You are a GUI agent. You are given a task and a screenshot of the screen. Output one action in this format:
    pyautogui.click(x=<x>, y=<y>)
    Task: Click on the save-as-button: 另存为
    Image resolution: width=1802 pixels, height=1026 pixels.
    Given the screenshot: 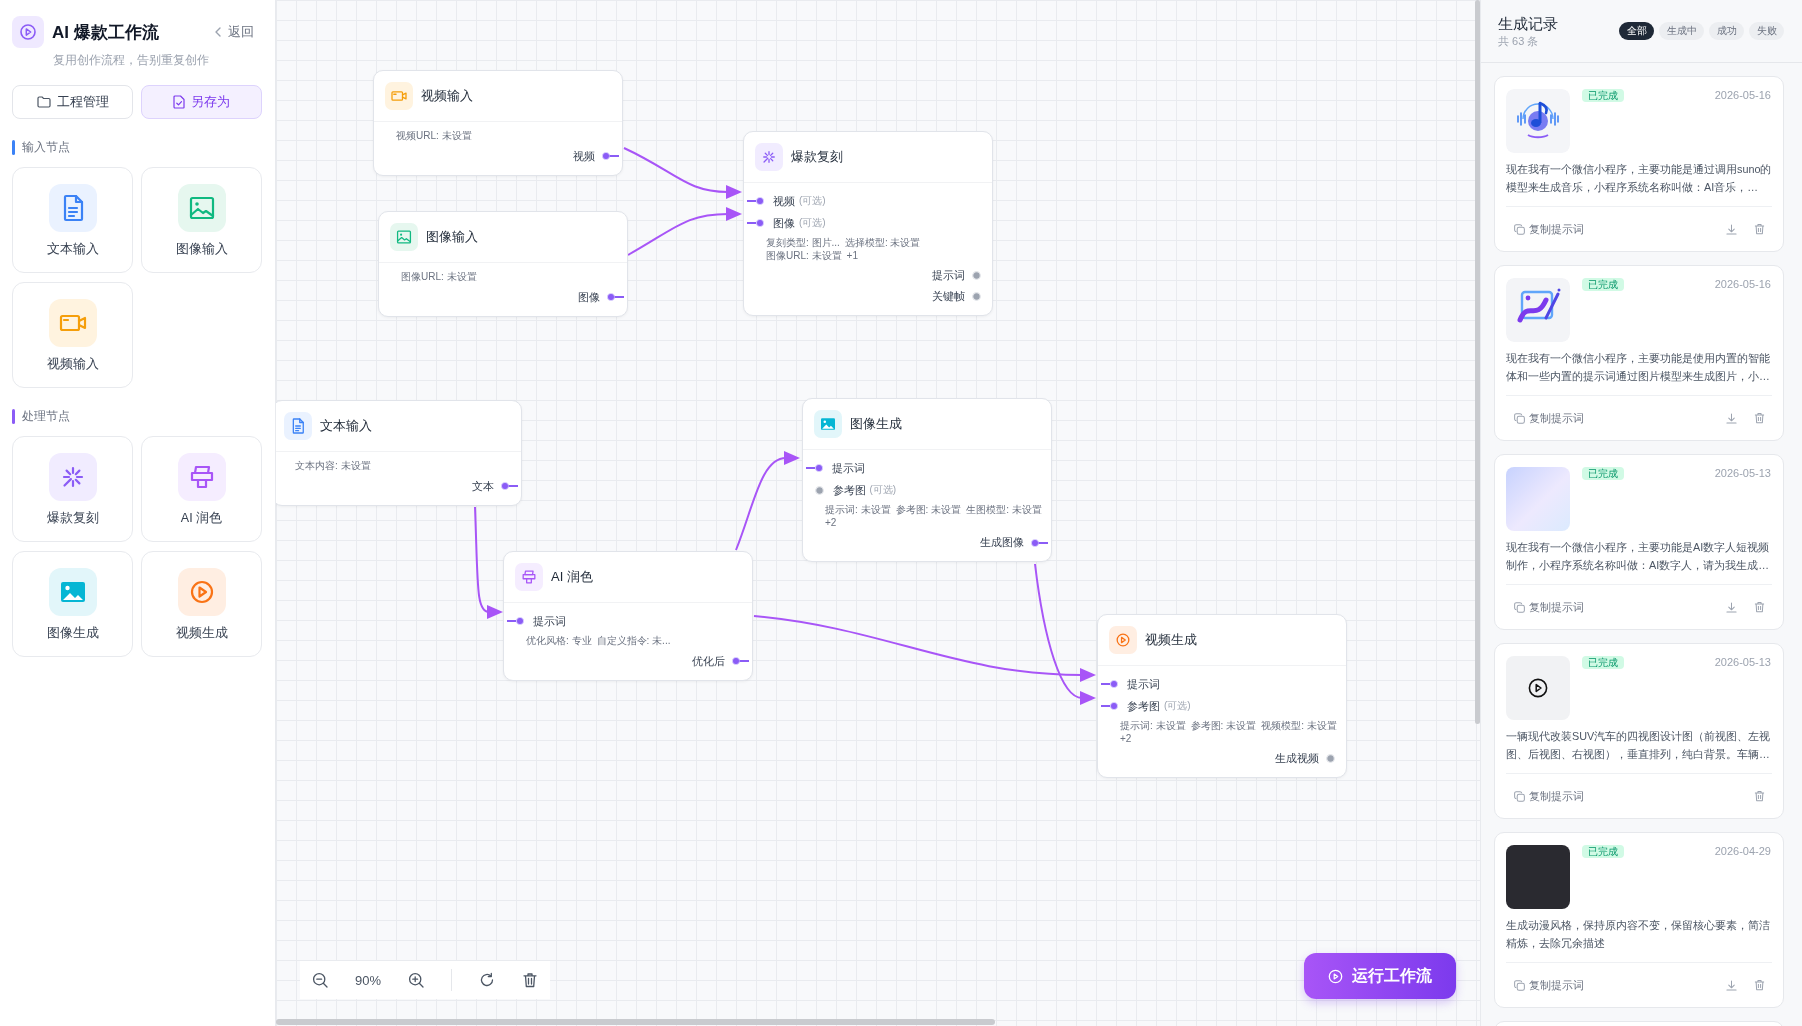 What is the action you would take?
    pyautogui.click(x=201, y=102)
    